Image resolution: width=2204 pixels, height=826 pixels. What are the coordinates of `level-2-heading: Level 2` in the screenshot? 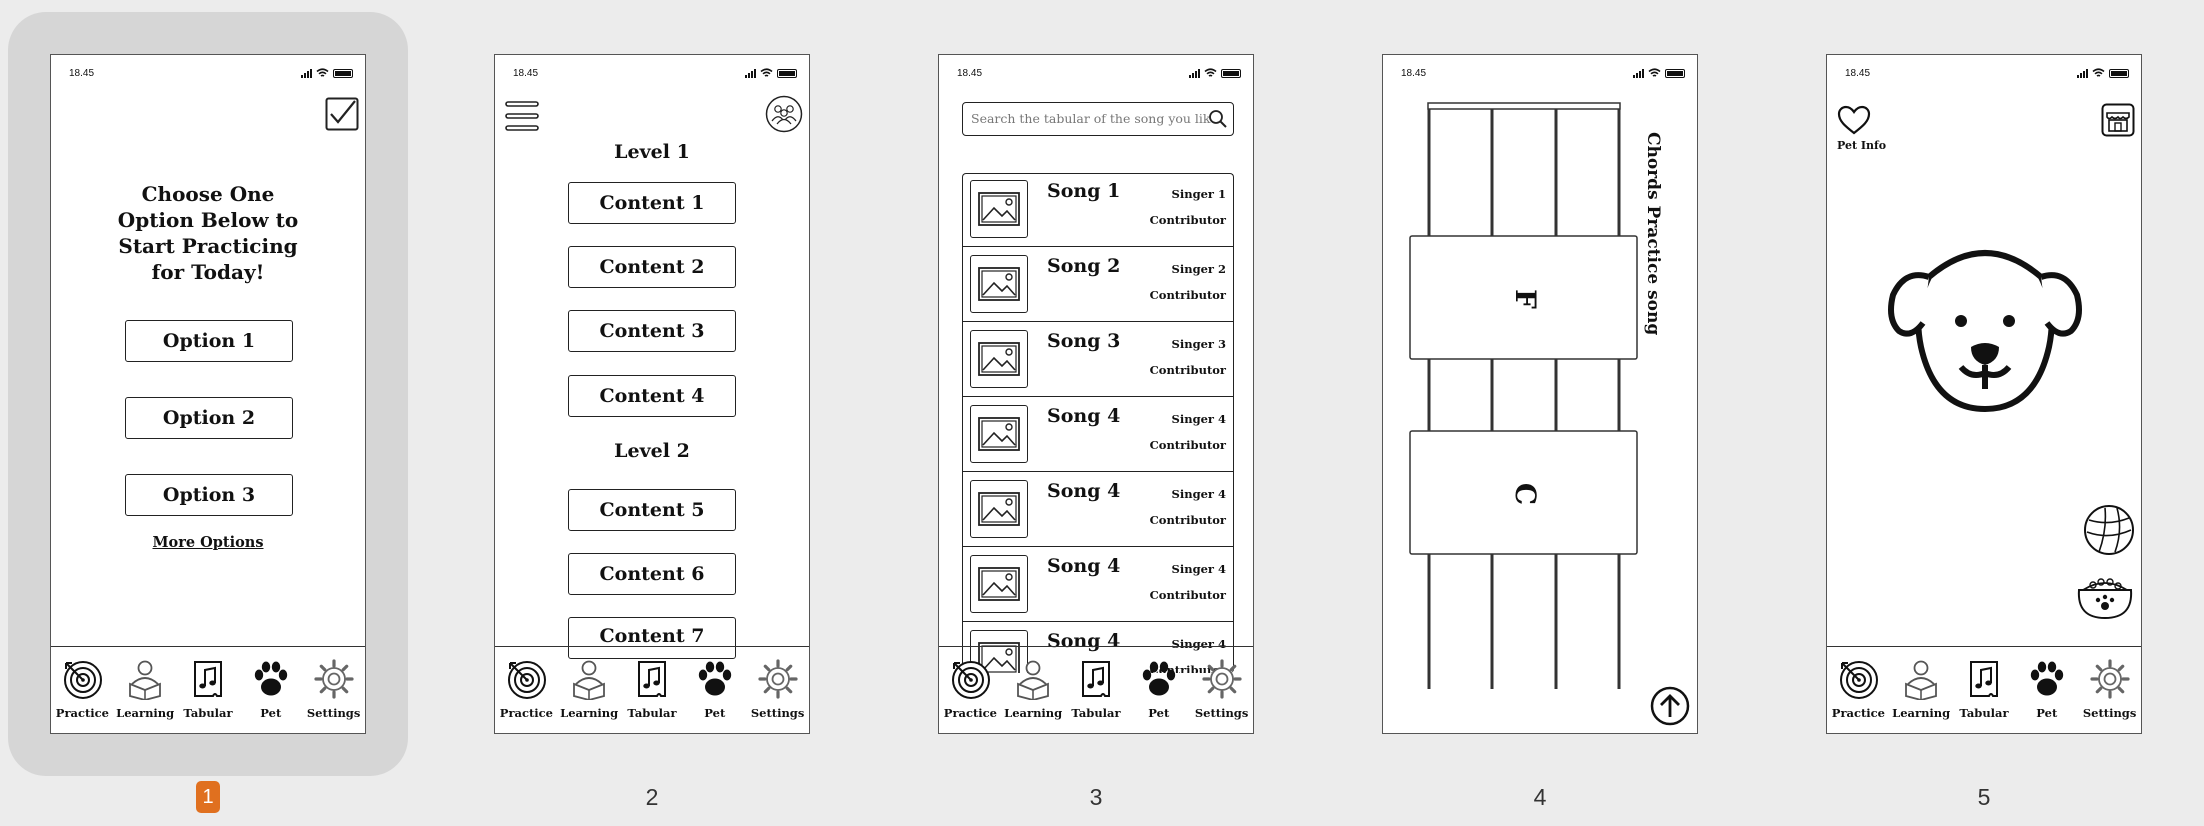 It's located at (652, 451).